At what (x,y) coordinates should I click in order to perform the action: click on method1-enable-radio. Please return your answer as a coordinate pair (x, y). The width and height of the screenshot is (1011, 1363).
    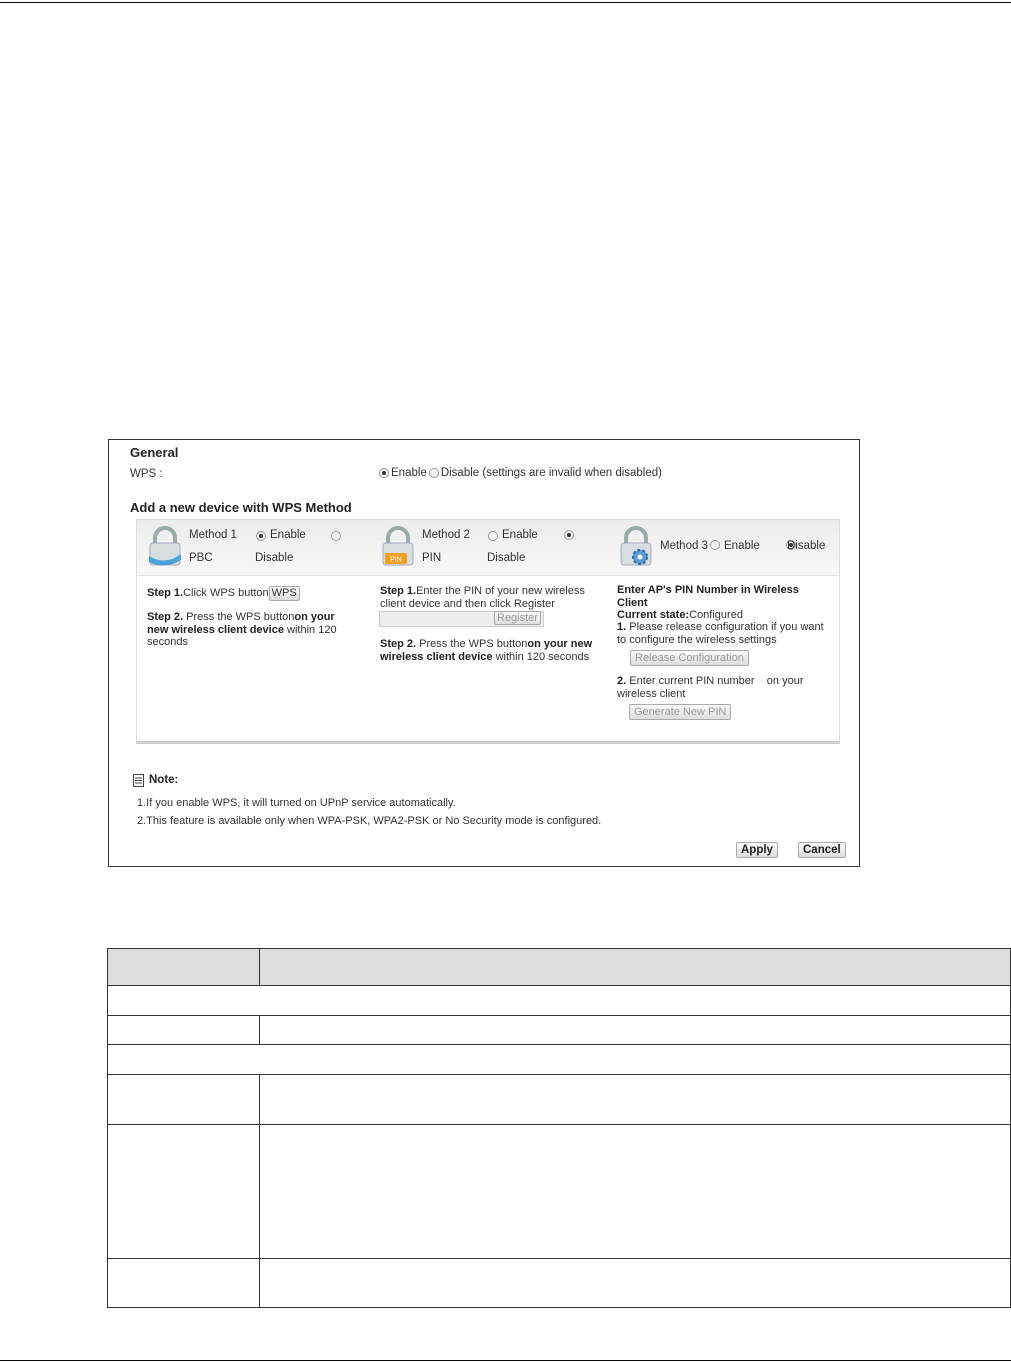
    Looking at the image, I should click on (261, 535).